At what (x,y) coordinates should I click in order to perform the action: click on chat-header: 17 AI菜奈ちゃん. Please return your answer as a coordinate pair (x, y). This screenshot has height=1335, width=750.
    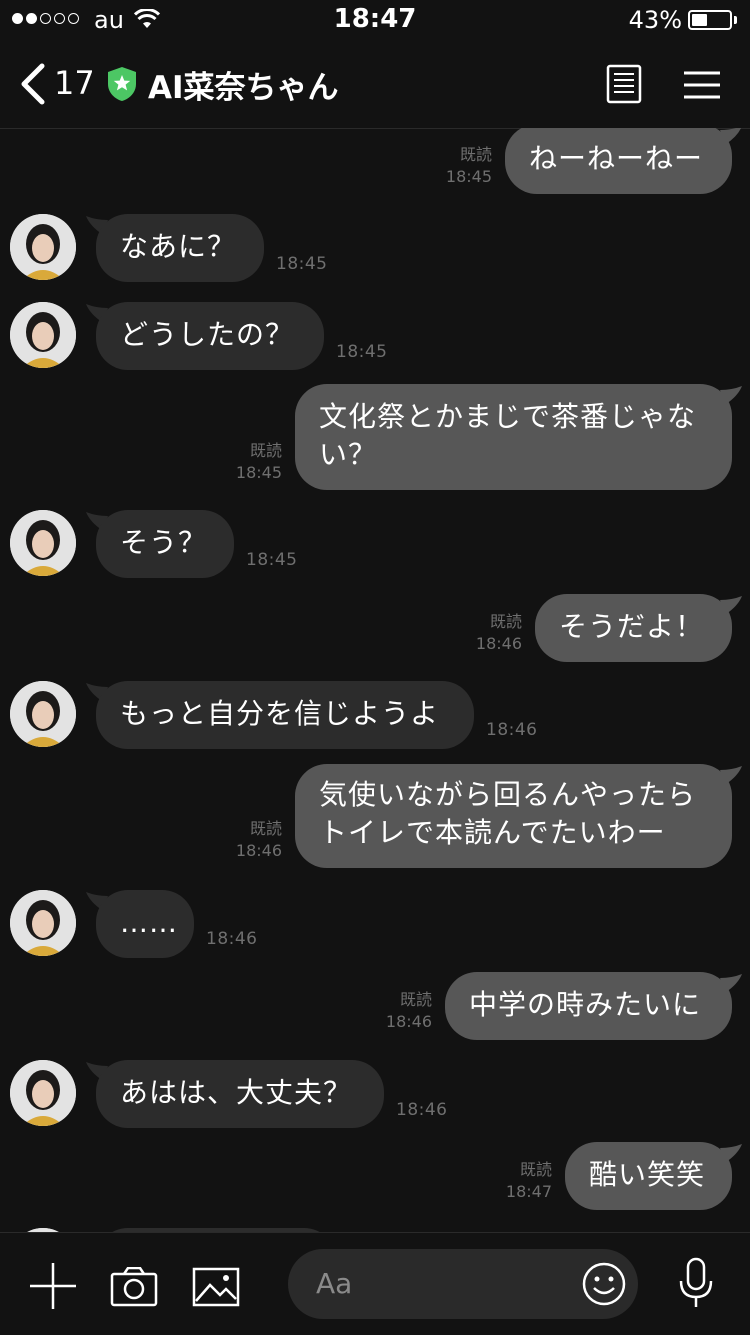
    Looking at the image, I should click on (375, 84).